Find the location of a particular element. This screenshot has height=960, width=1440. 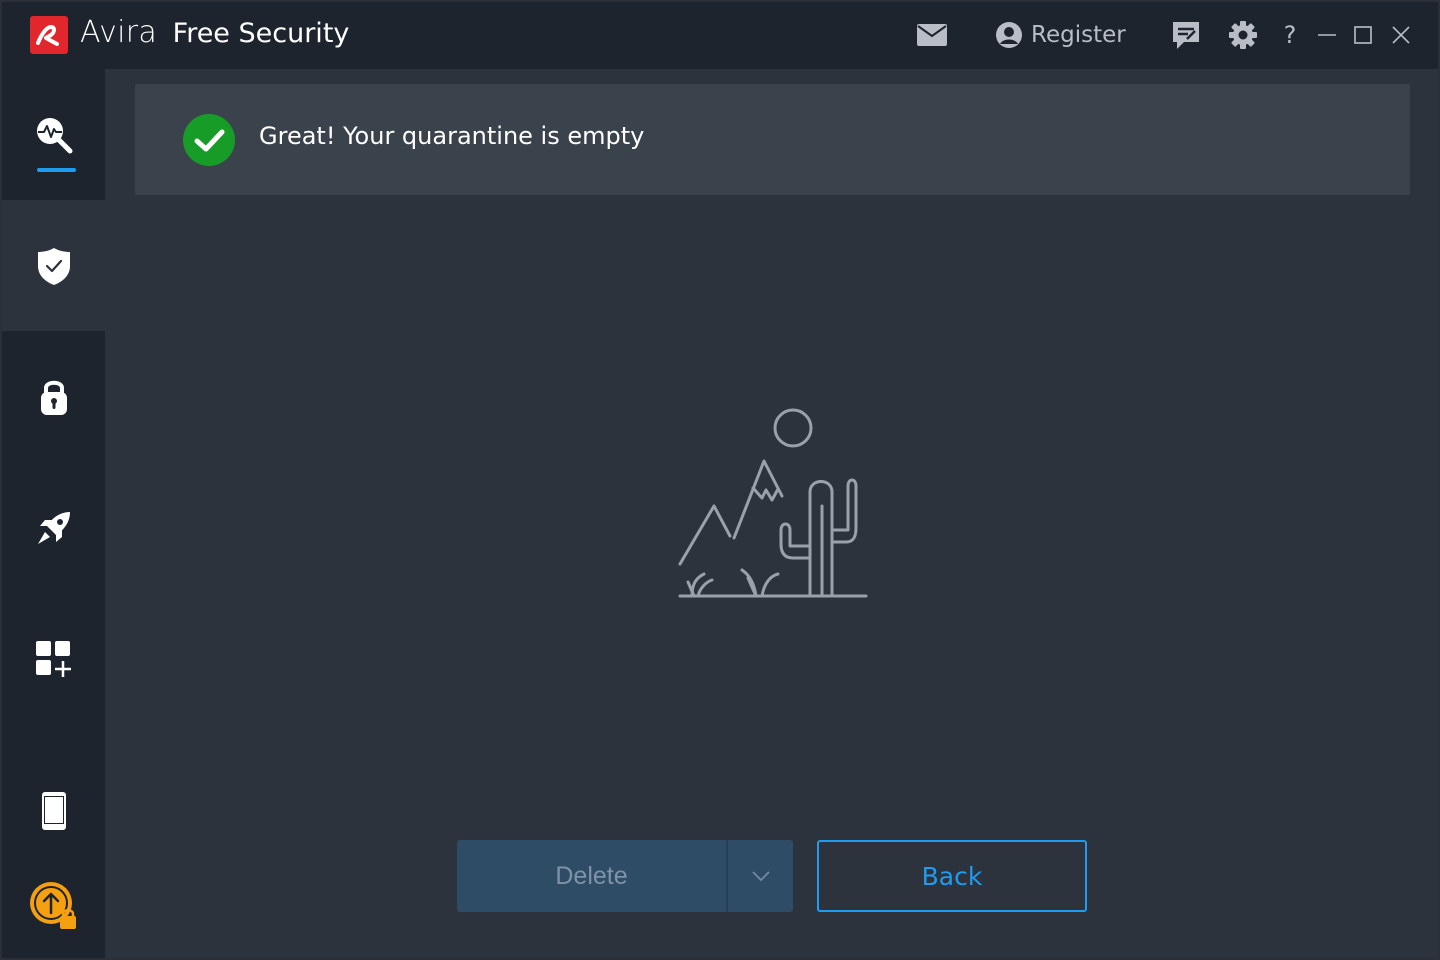

sidebar-item-privacy is located at coordinates (53, 396).